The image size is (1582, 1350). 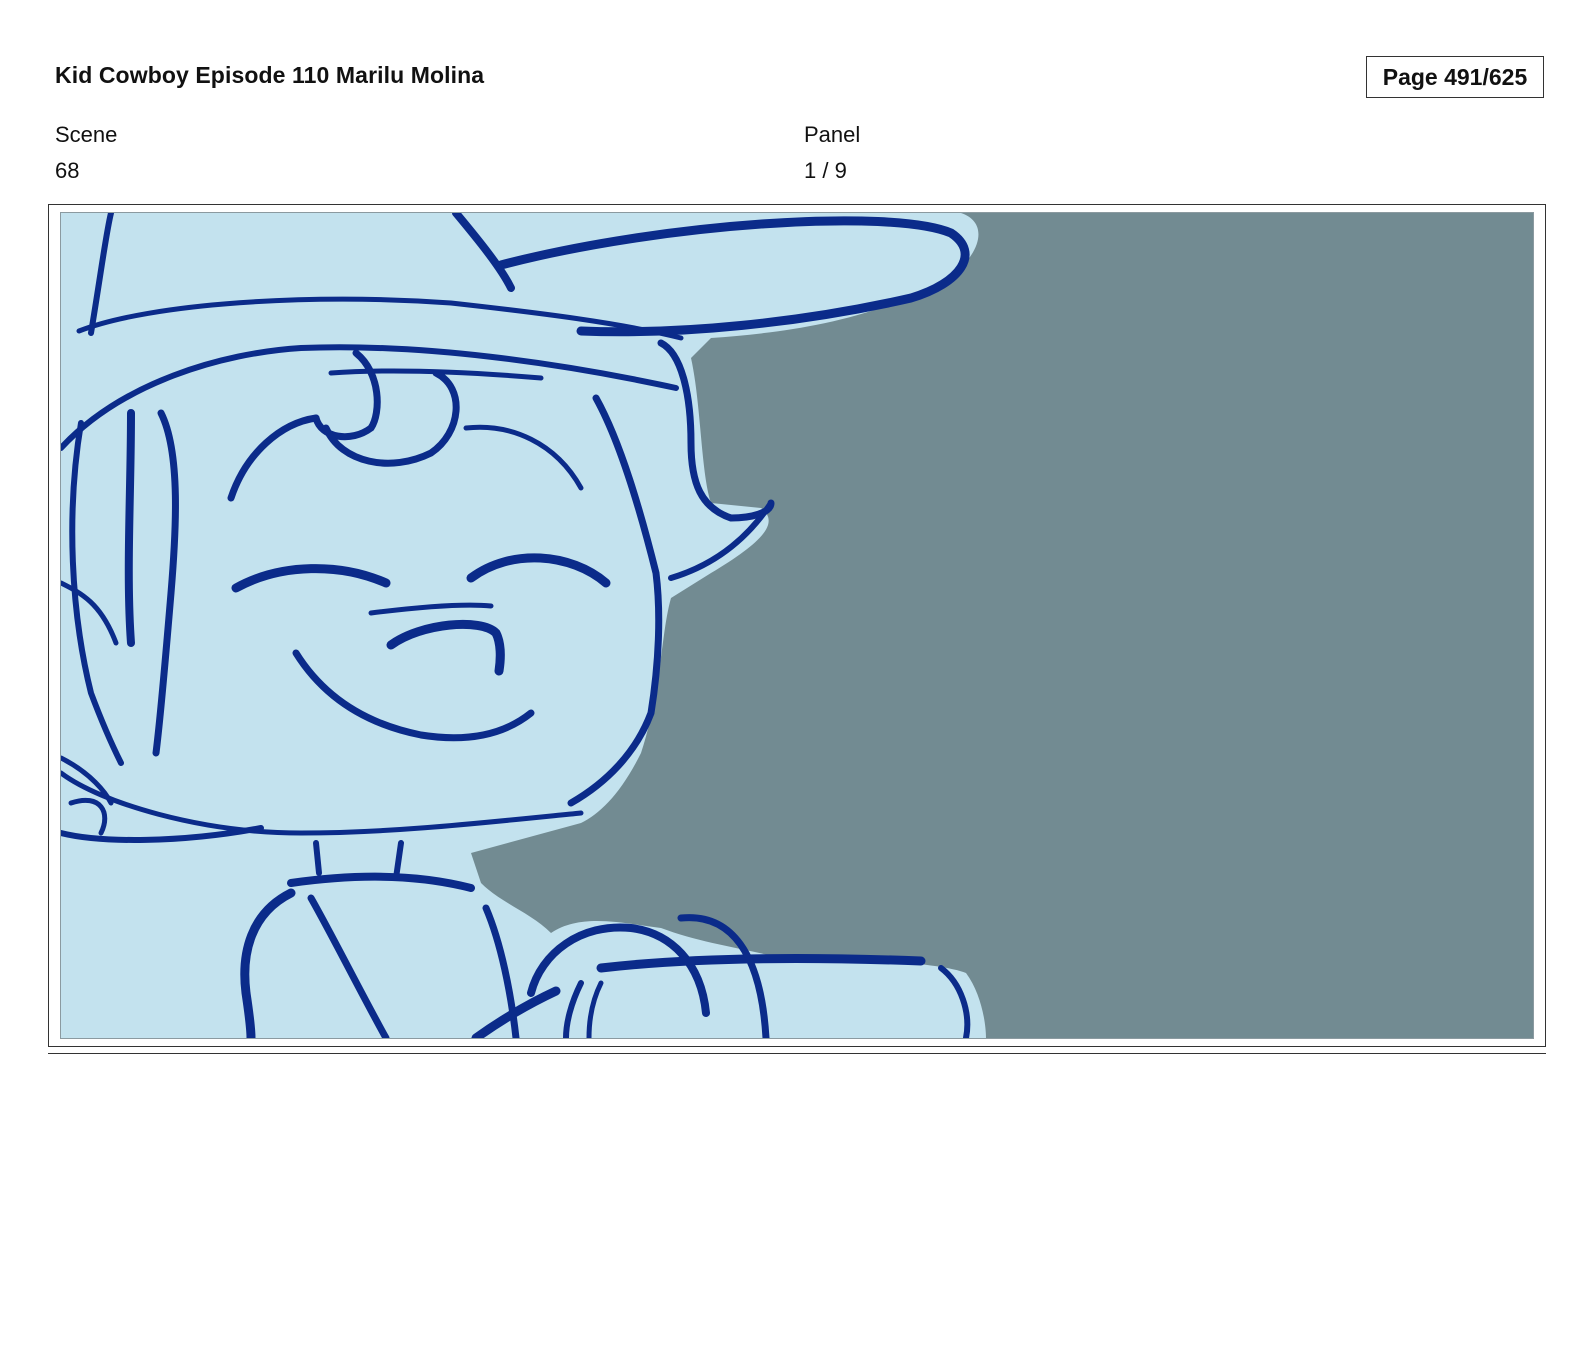 I want to click on page-number-badge: Page 491/625, so click(x=1455, y=77).